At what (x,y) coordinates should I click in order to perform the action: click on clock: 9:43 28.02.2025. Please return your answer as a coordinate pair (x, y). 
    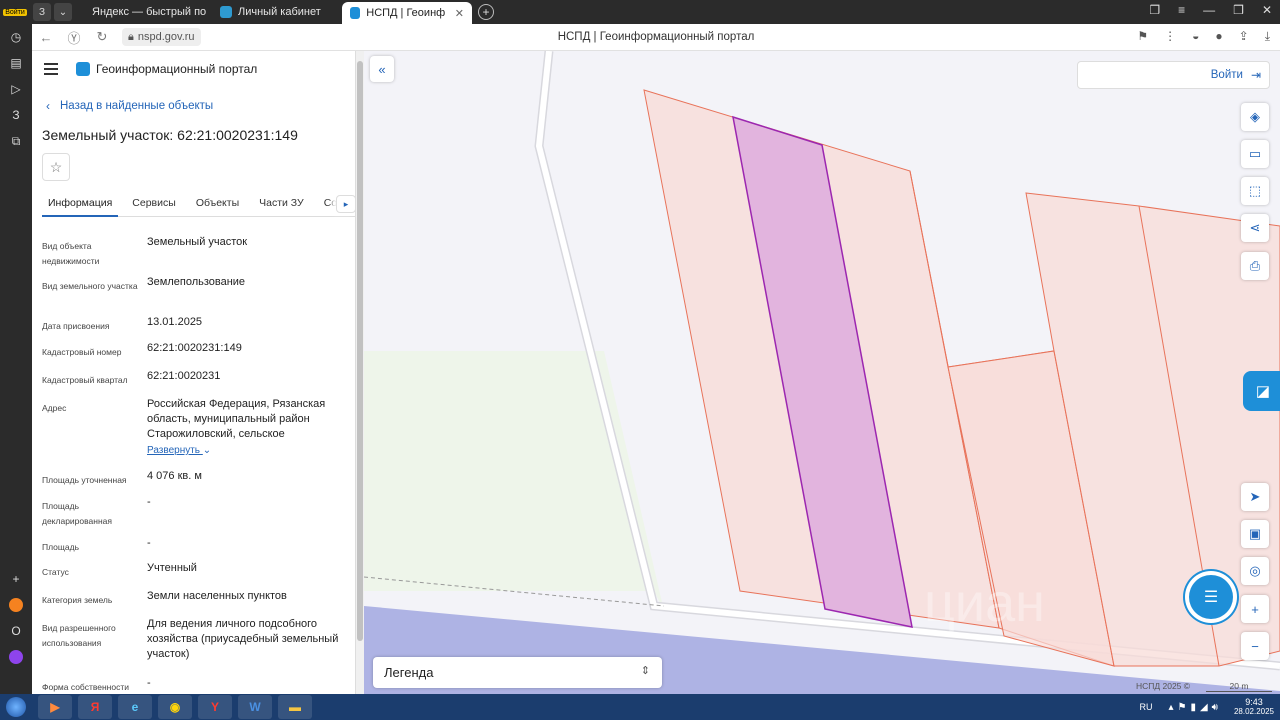
    Looking at the image, I should click on (1254, 707).